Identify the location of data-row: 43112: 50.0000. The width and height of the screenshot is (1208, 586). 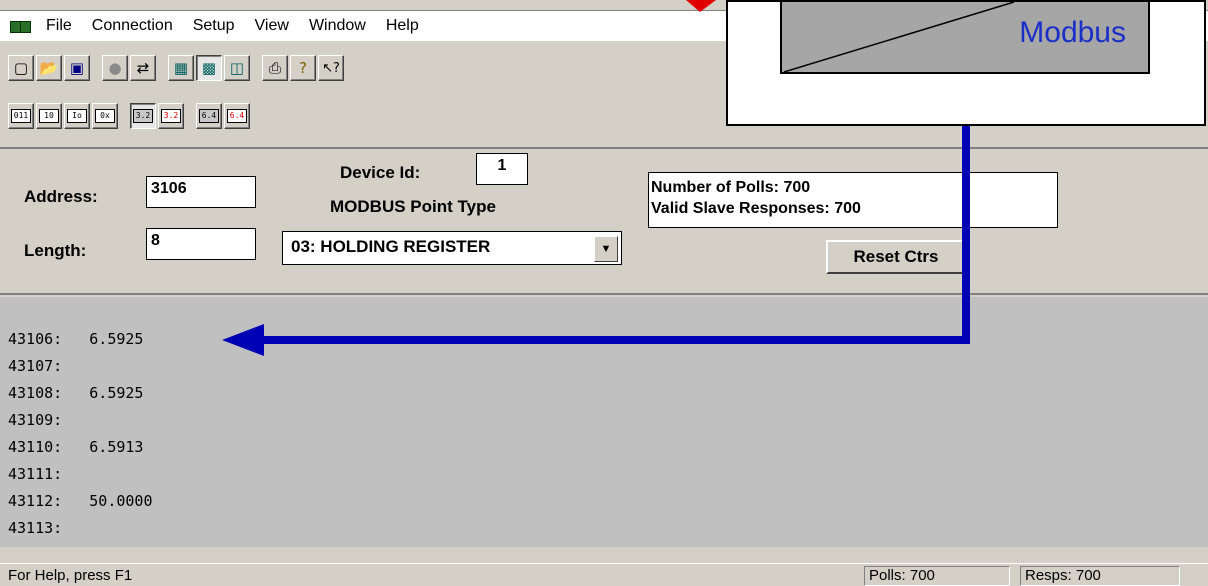
(80, 501).